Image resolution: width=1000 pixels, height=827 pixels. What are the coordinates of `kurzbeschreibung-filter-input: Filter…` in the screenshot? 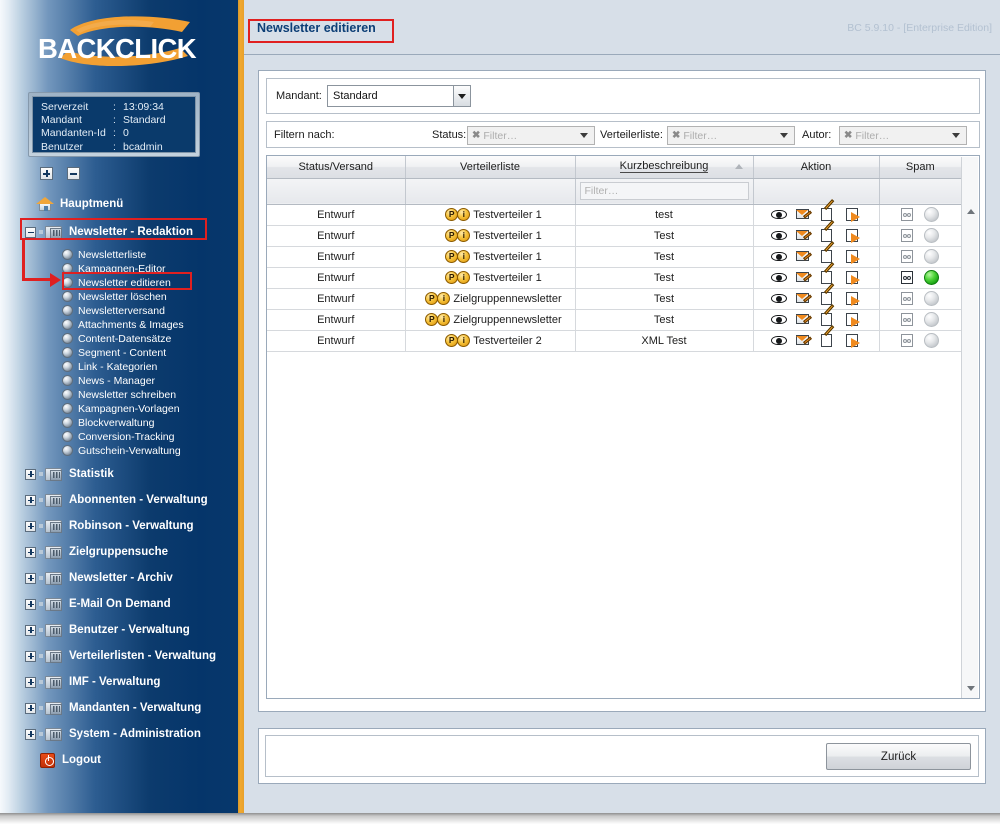 It's located at (664, 191).